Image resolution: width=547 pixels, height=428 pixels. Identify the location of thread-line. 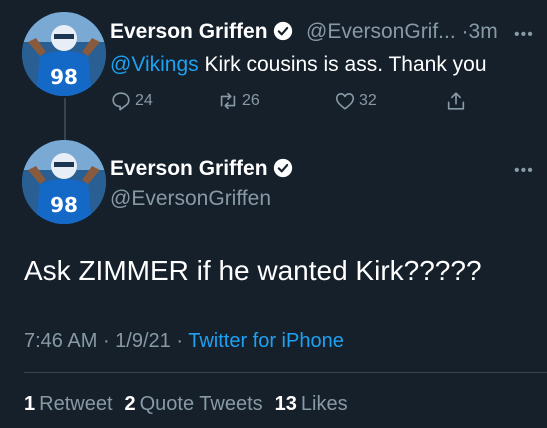
(65, 120).